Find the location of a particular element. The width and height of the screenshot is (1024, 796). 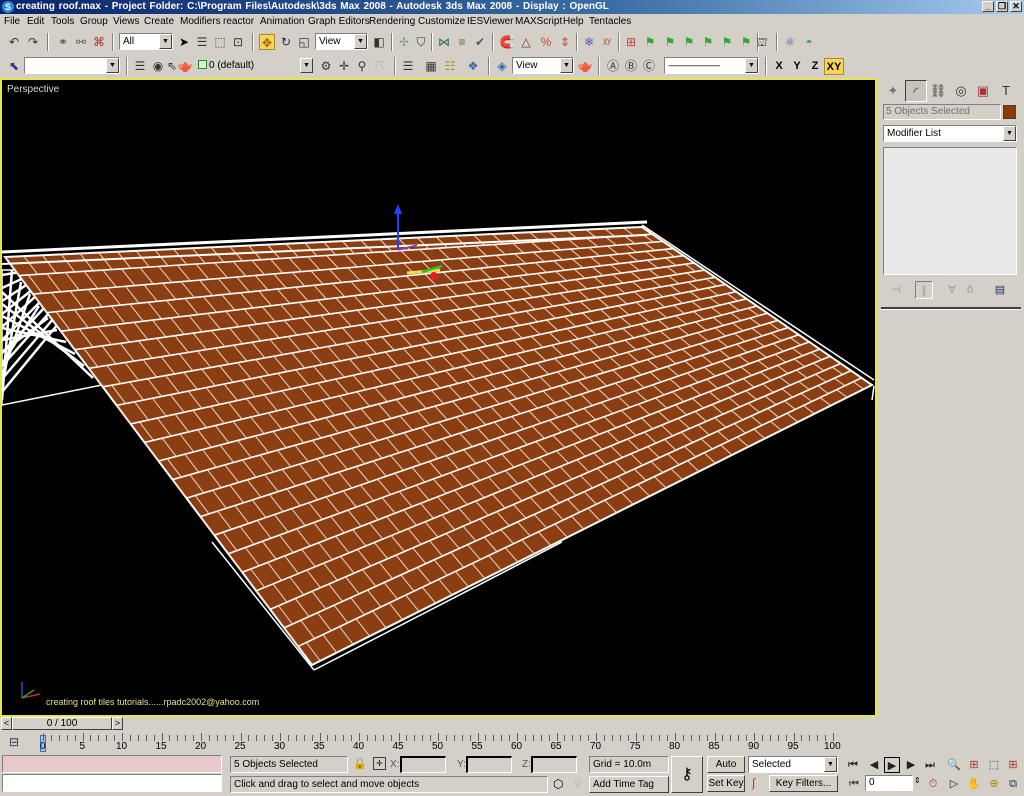

absolute-mode-icon: ✛ is located at coordinates (379, 763).